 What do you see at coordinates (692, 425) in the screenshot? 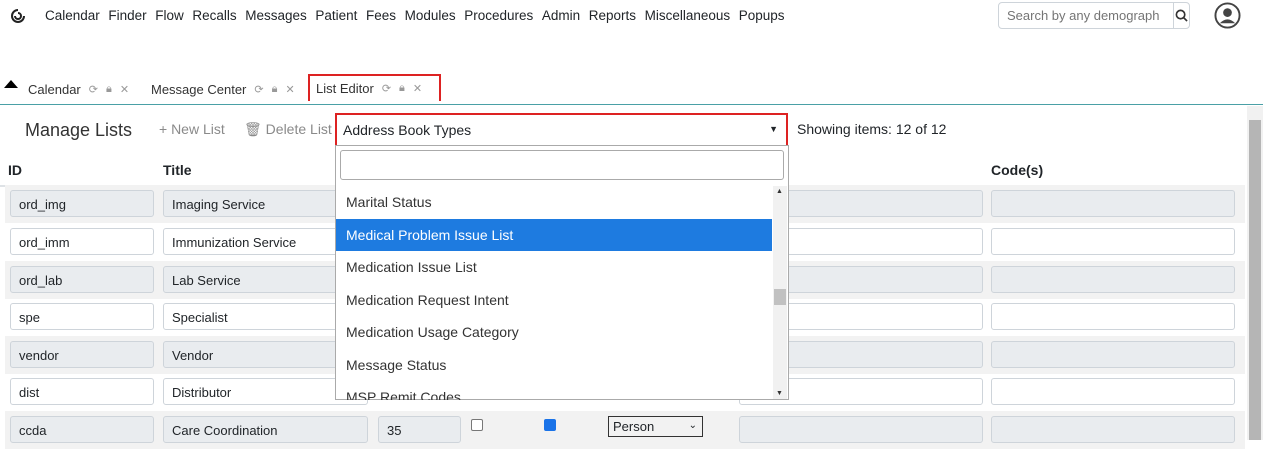
I see `chevron-down-icon: ⌄` at bounding box center [692, 425].